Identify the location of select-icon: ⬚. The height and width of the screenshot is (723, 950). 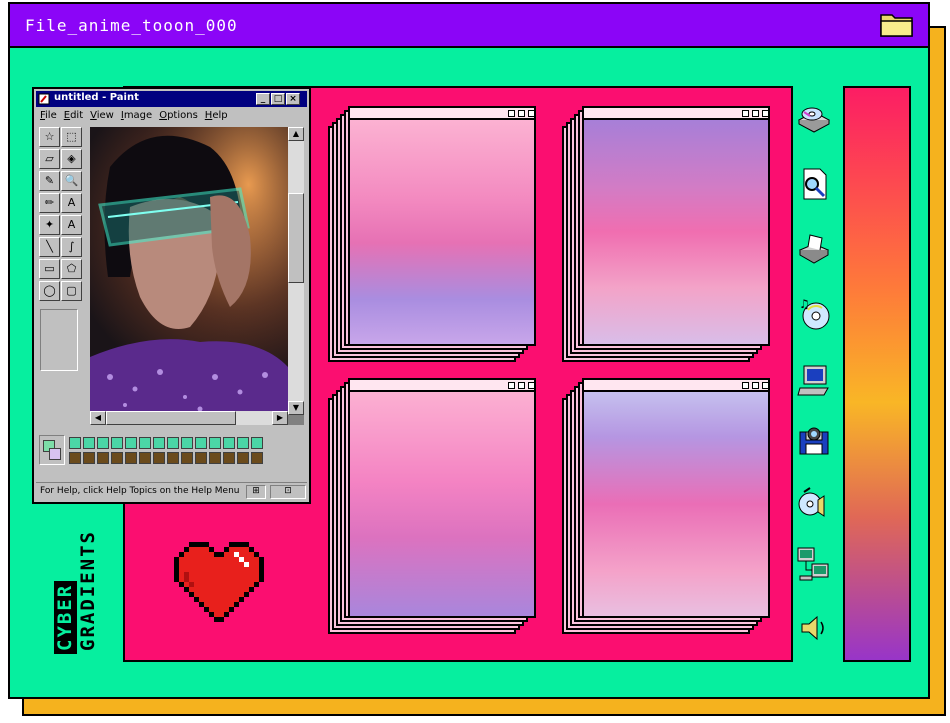
(71, 137).